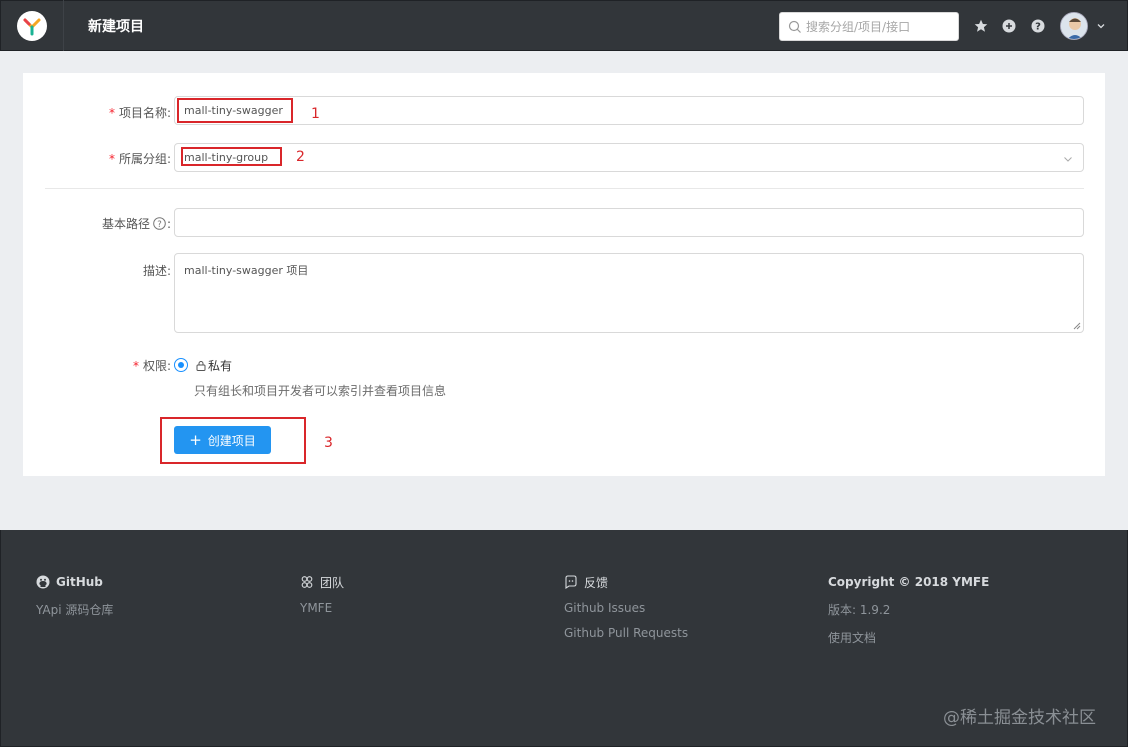  I want to click on private-option: 私有, so click(214, 365).